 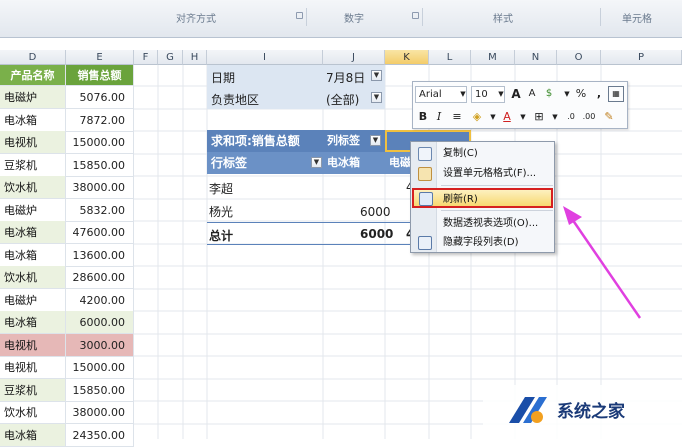 What do you see at coordinates (528, 410) in the screenshot?
I see `logo-icon` at bounding box center [528, 410].